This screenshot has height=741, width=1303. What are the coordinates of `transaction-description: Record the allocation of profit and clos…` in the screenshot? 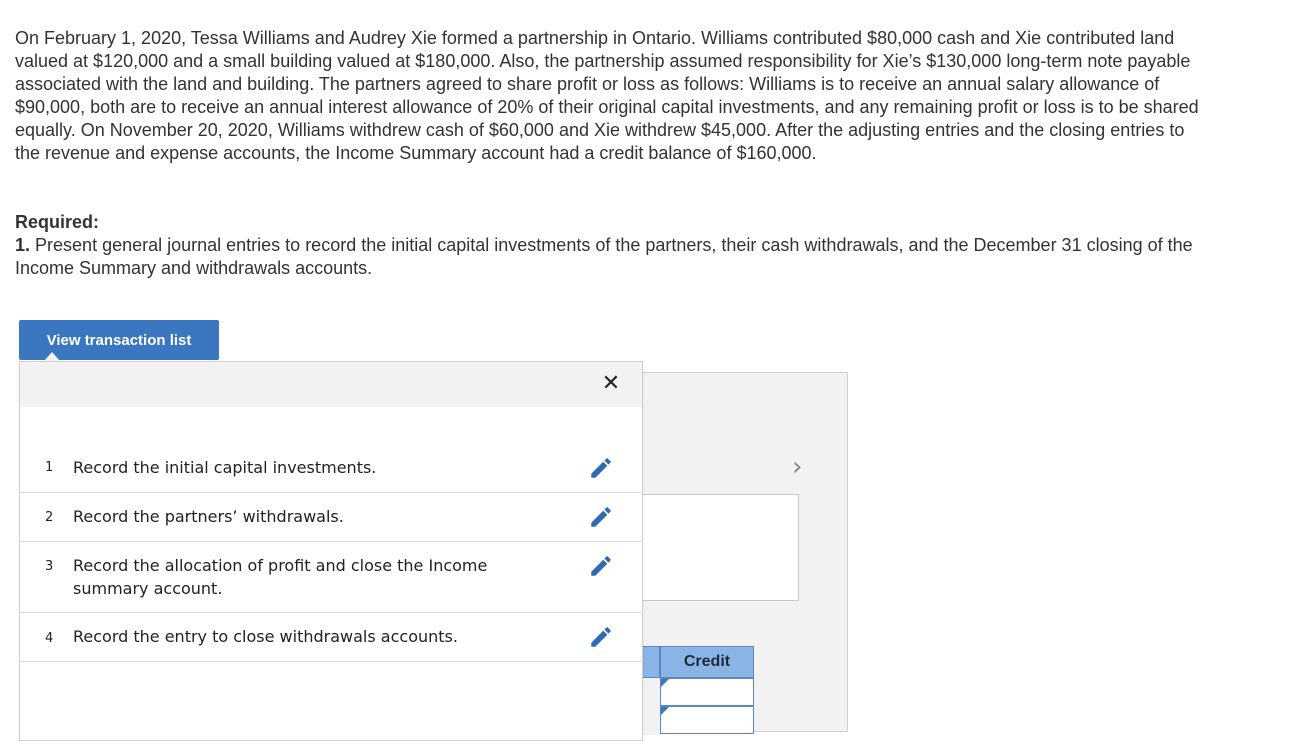 It's located at (280, 577).